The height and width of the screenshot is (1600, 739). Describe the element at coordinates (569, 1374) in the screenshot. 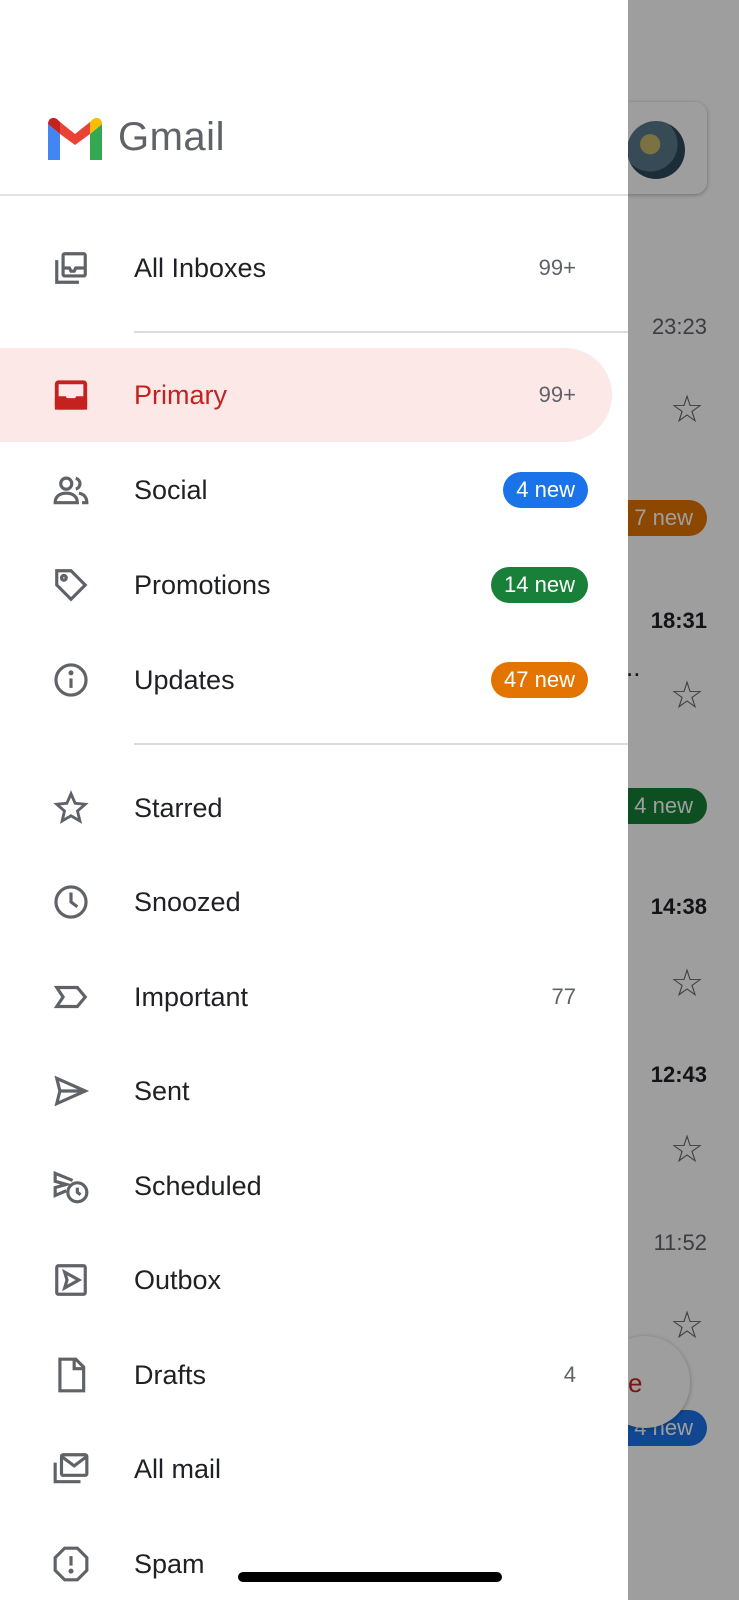

I see `item-count: 4` at that location.